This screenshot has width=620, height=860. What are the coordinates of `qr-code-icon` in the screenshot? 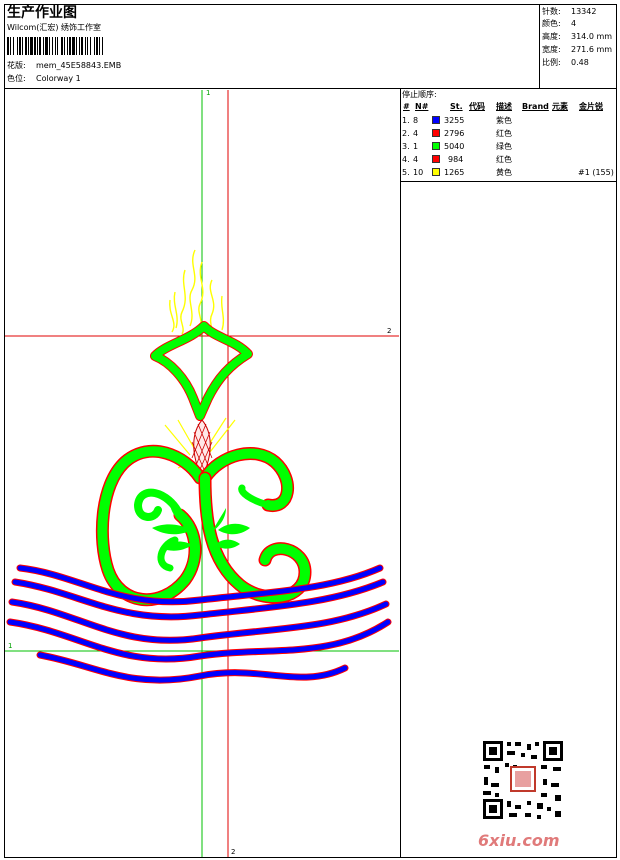 It's located at (523, 780).